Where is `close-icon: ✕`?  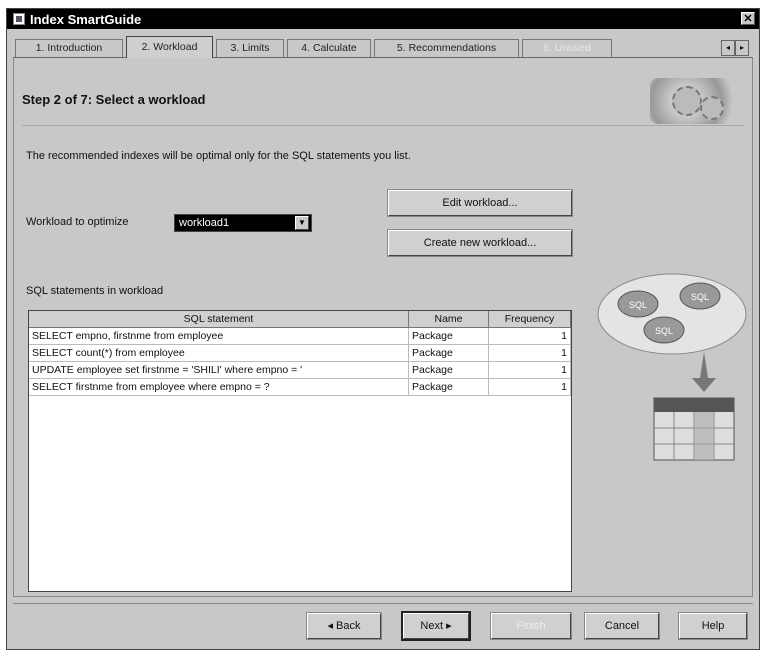
close-icon: ✕ is located at coordinates (748, 18).